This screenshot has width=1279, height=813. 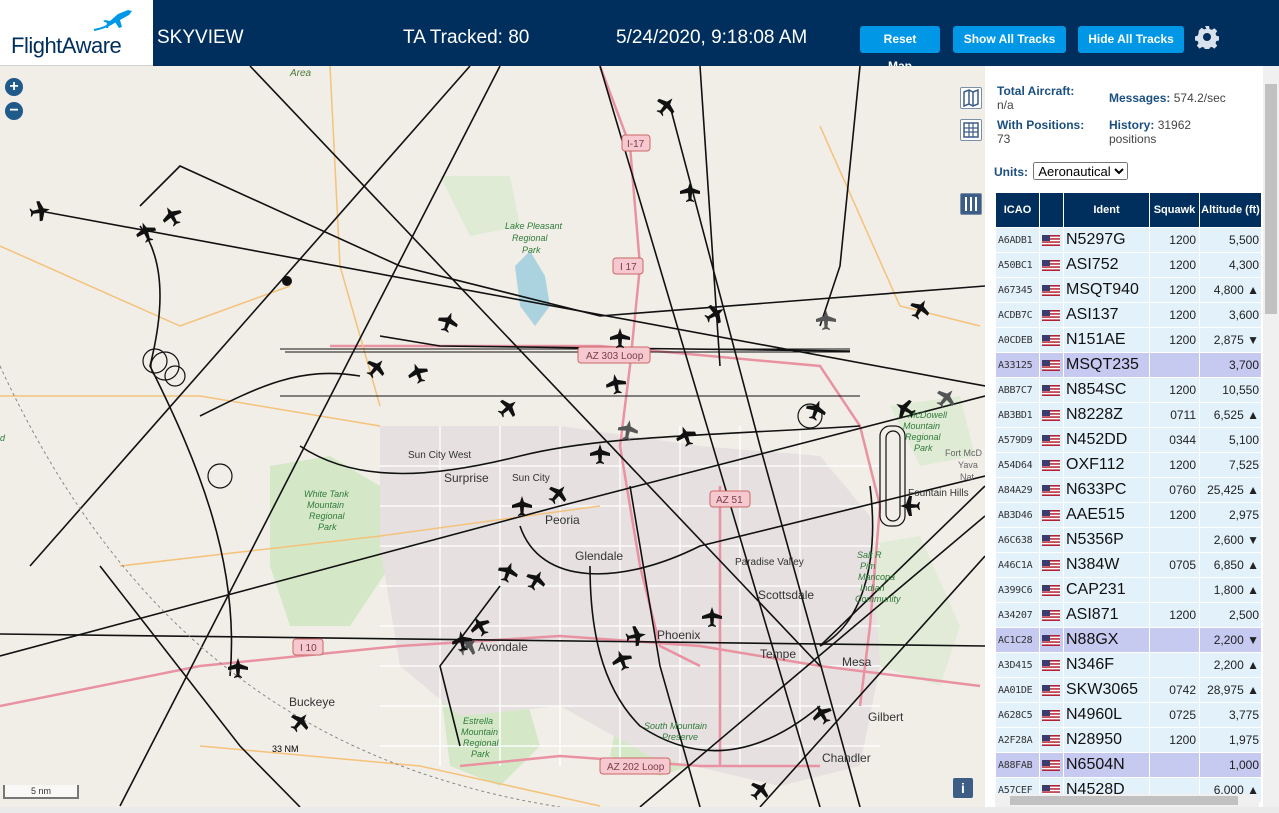 I want to click on reset-map-button: Reset Map, so click(x=900, y=49).